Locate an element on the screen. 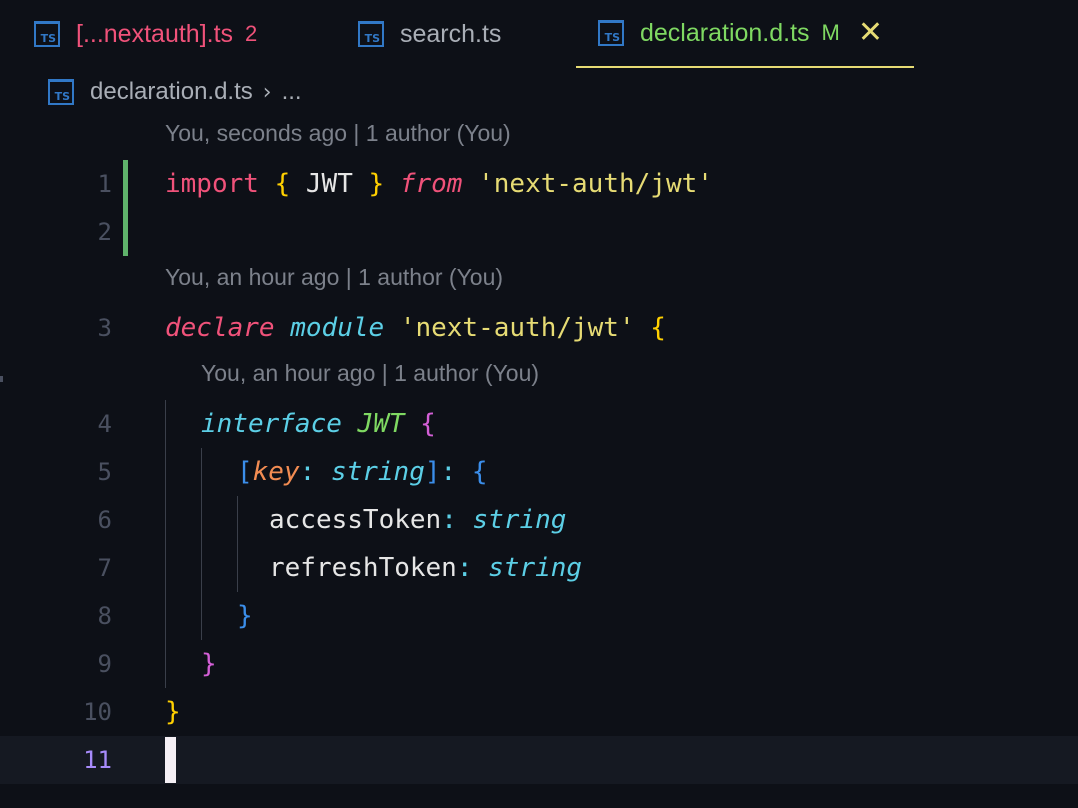 This screenshot has height=808, width=1078. property: refreshToken is located at coordinates (363, 568).